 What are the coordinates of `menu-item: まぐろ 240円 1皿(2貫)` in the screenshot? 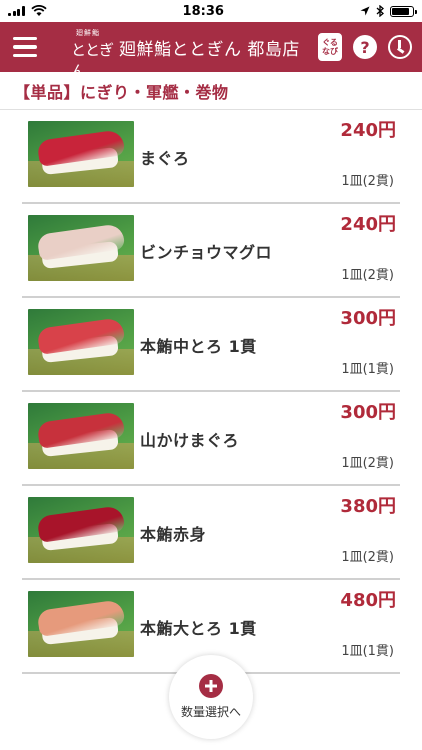 It's located at (211, 157).